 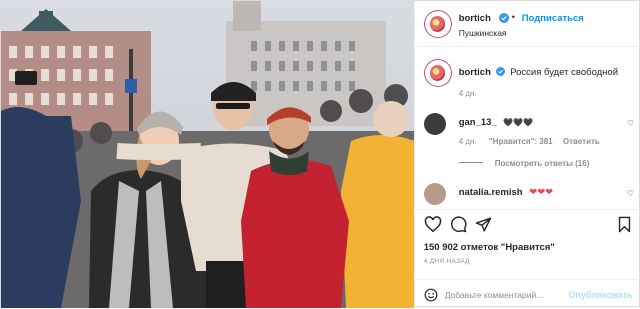 I want to click on likes-count: 150 902 отметок "Нравится", so click(x=489, y=247).